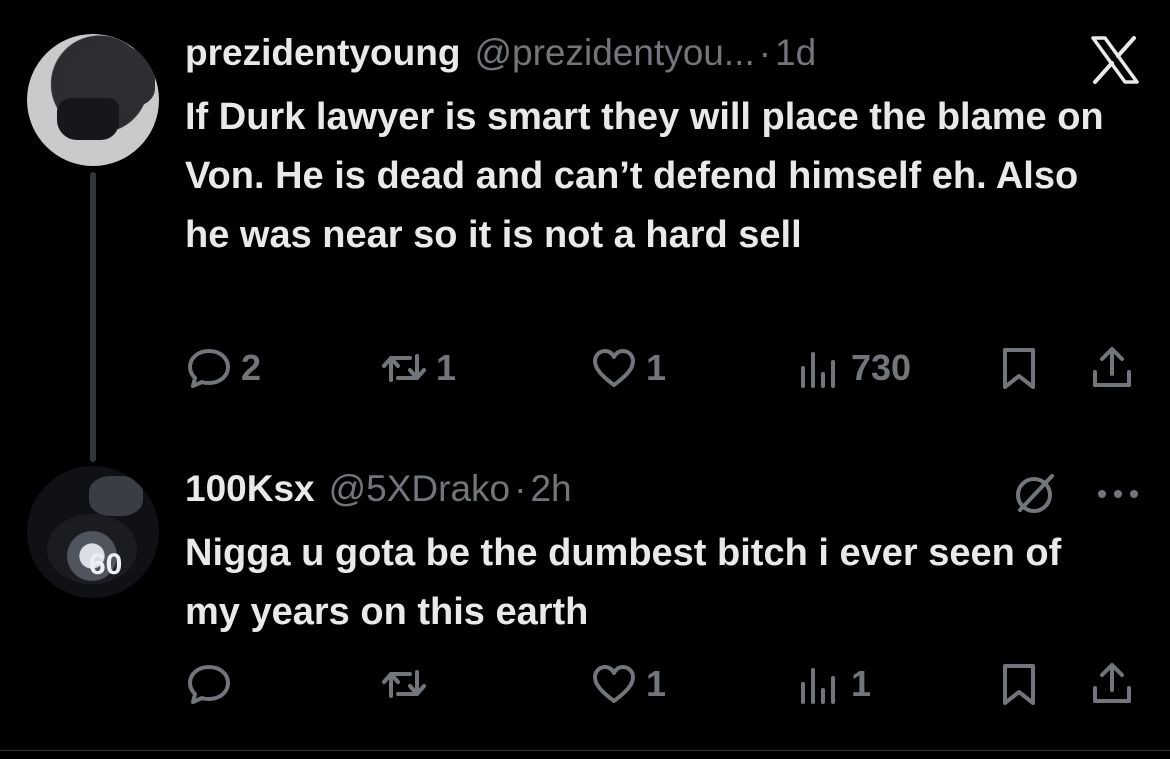 The image size is (1170, 759). I want to click on tweet-actions: 1 1, so click(662, 684).